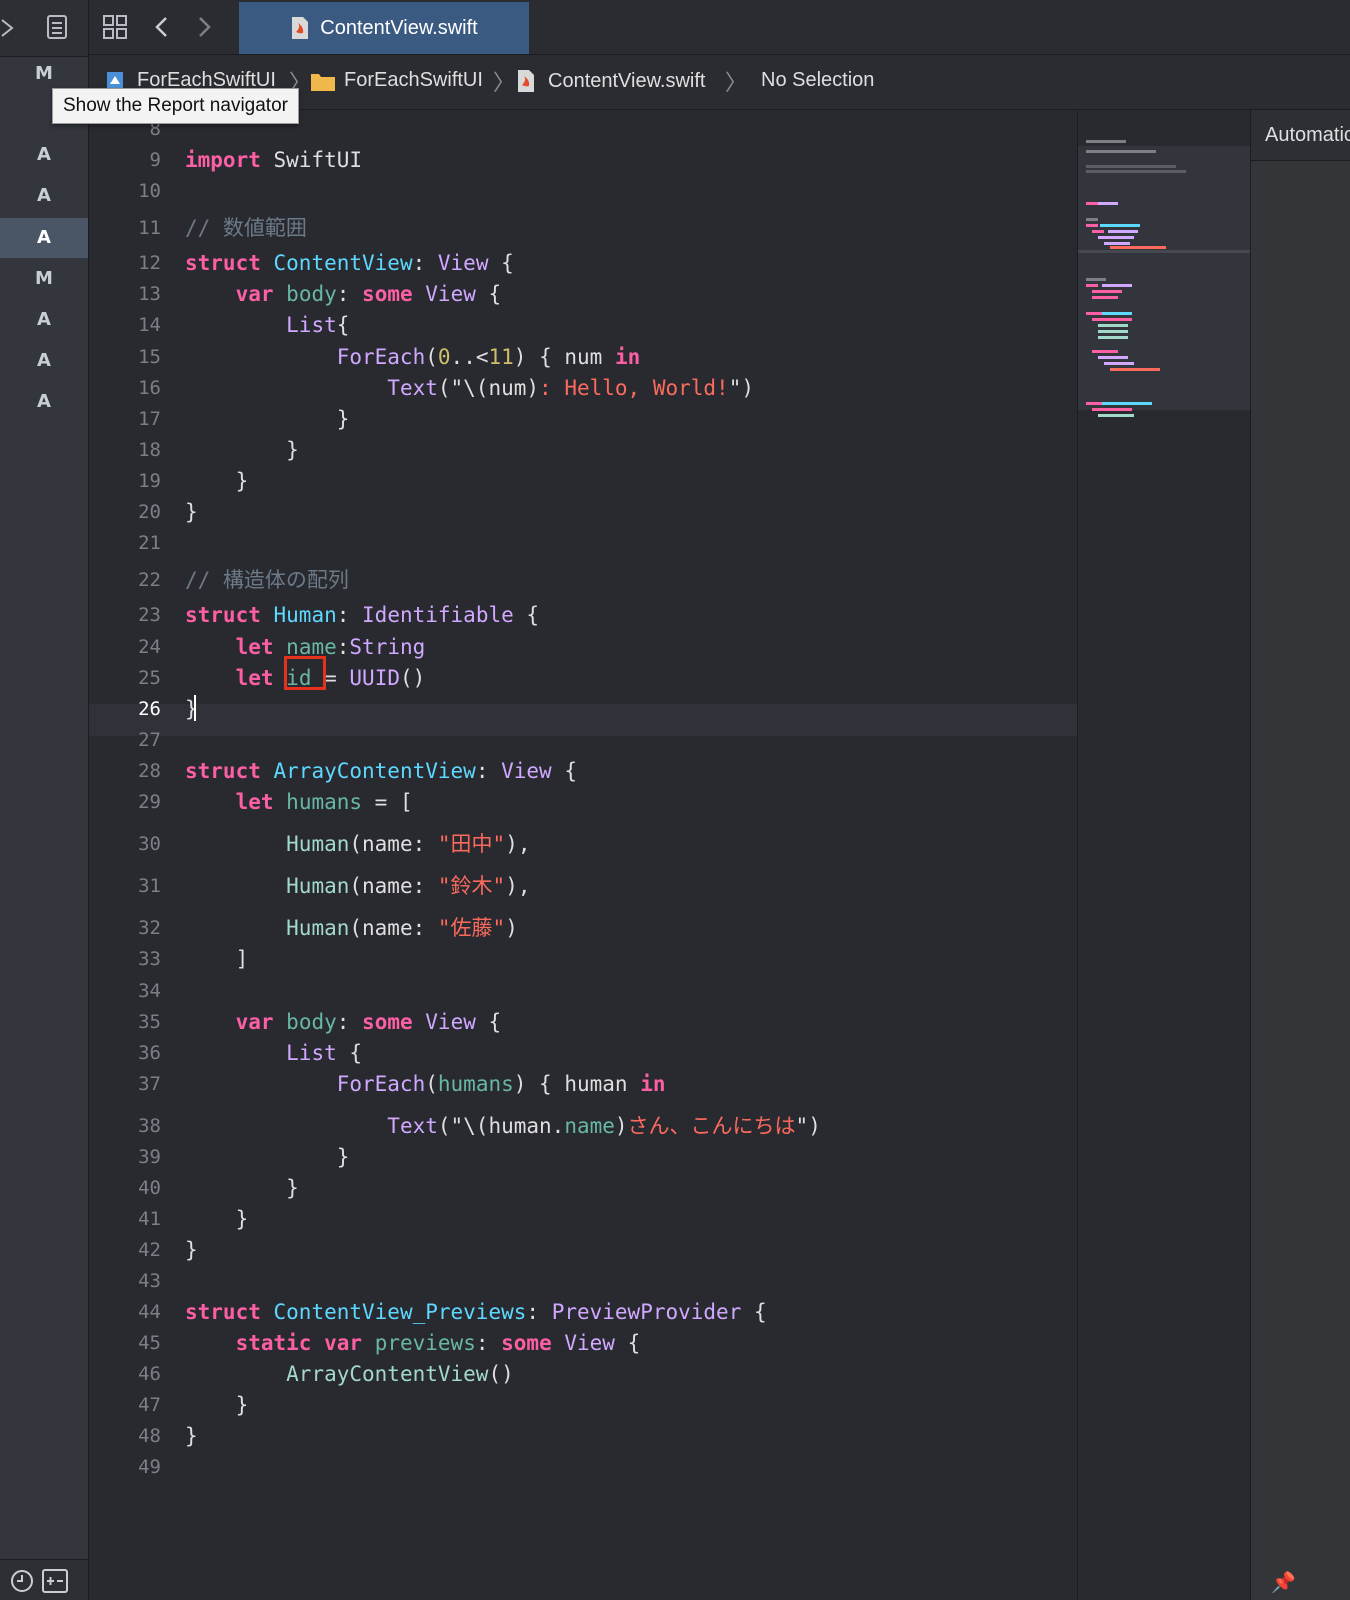 The width and height of the screenshot is (1350, 1600). I want to click on line-number: 30, so click(149, 844).